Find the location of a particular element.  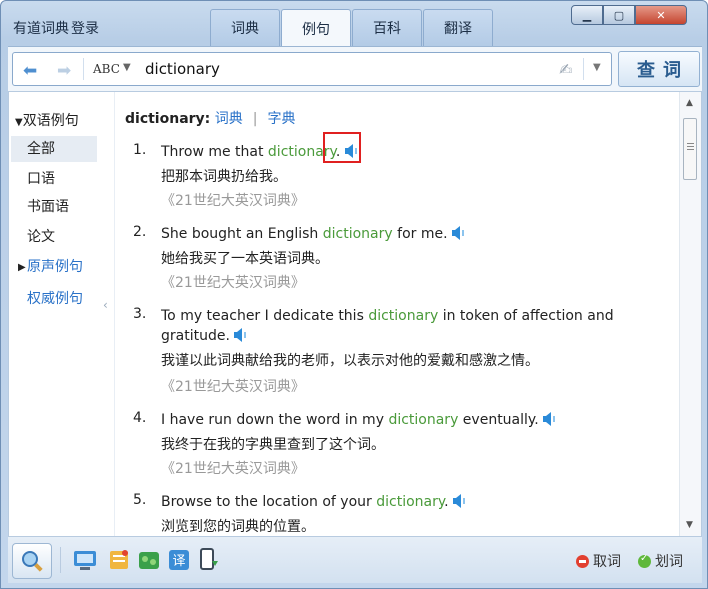

link-dictionary: 词典 is located at coordinates (229, 119).